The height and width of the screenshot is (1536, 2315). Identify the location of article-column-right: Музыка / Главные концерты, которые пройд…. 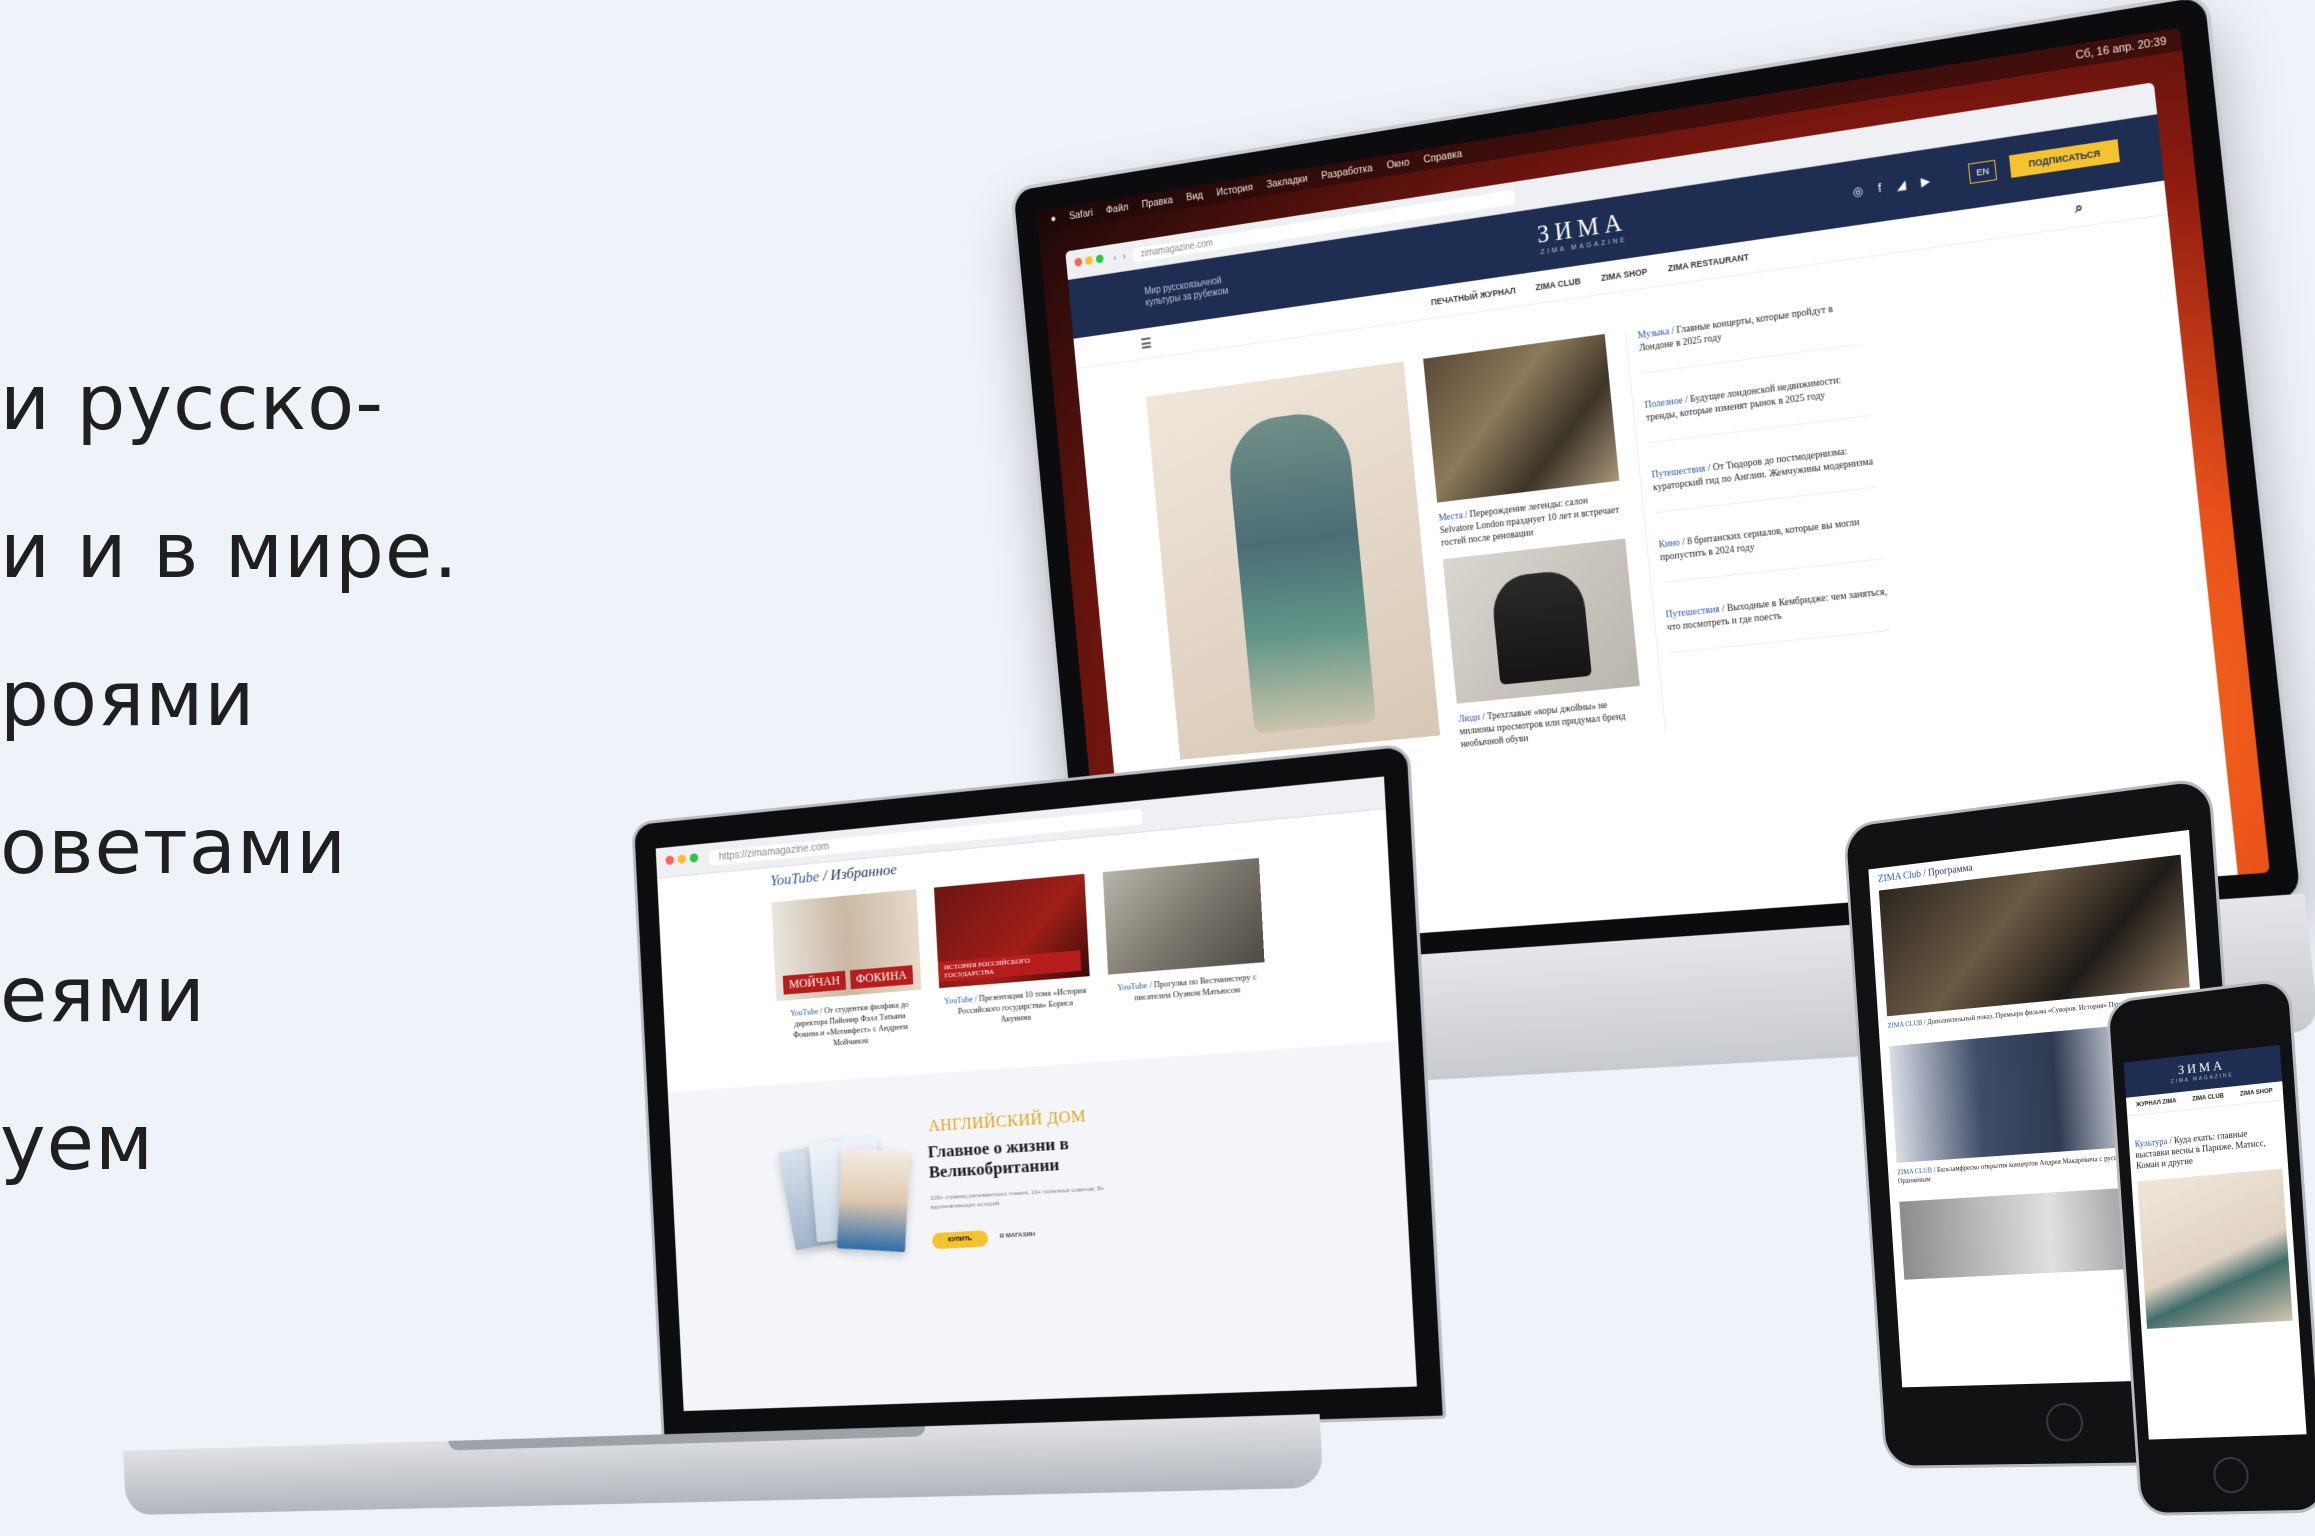
(1762, 515).